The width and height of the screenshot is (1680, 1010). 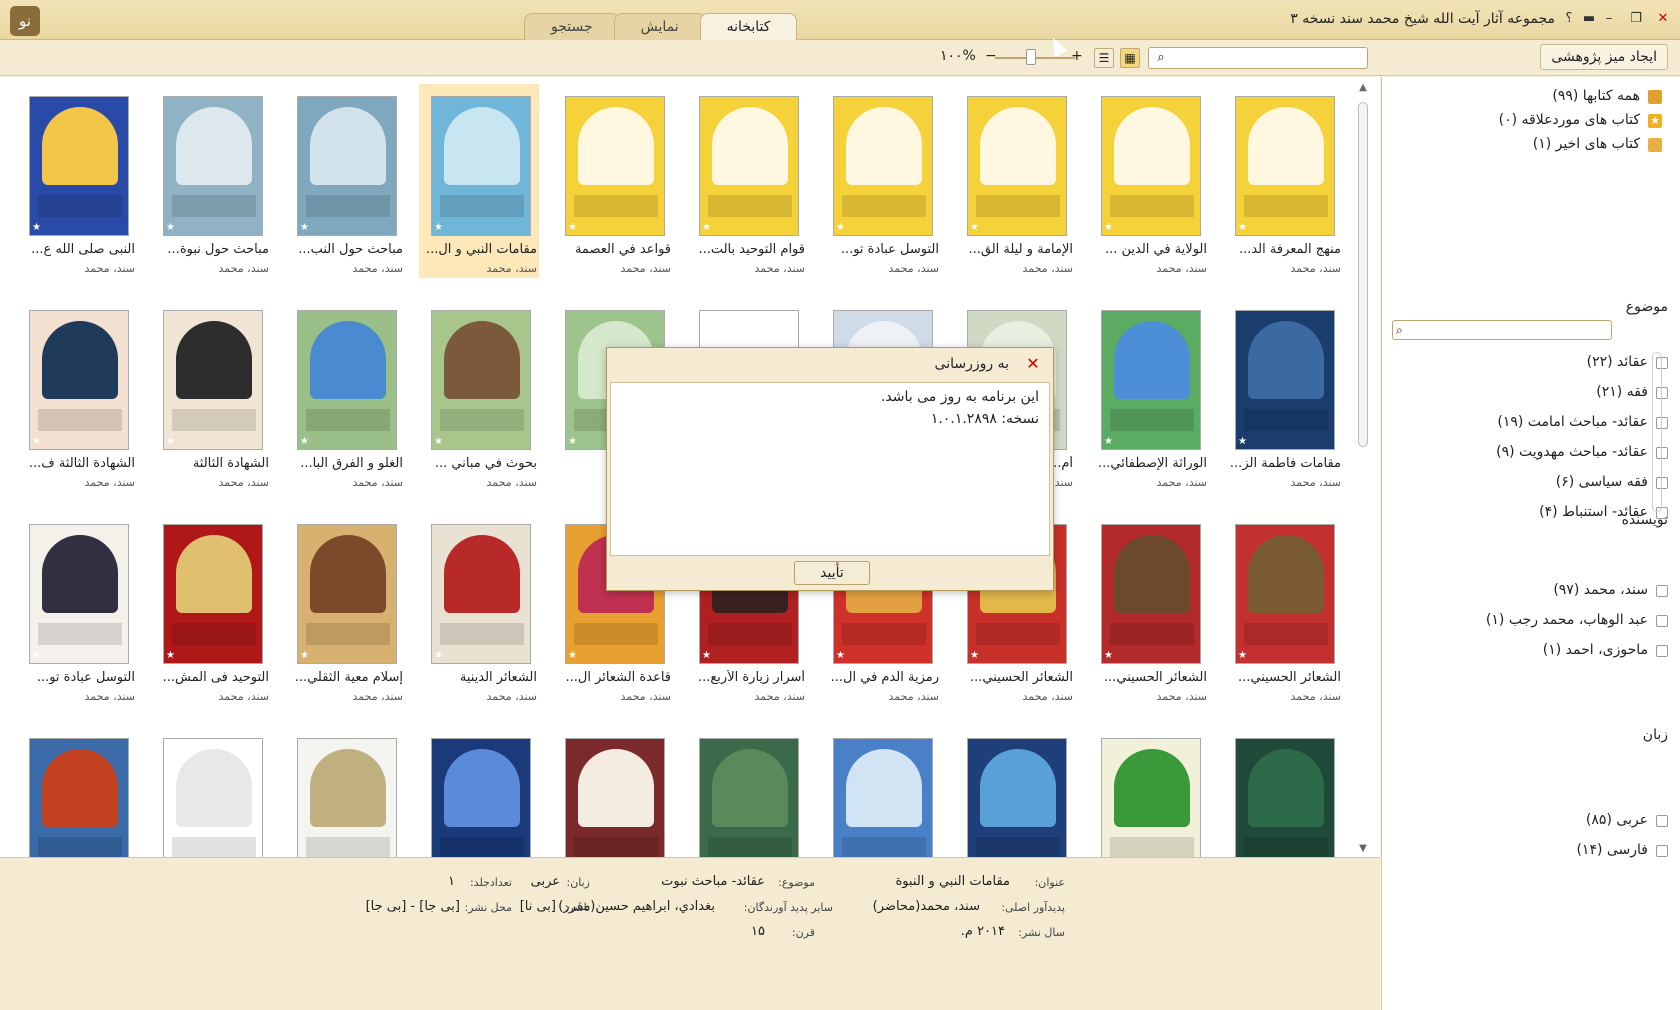 What do you see at coordinates (1600, 590) in the screenshot?
I see `author-label: سند، محمد (۹۷)` at bounding box center [1600, 590].